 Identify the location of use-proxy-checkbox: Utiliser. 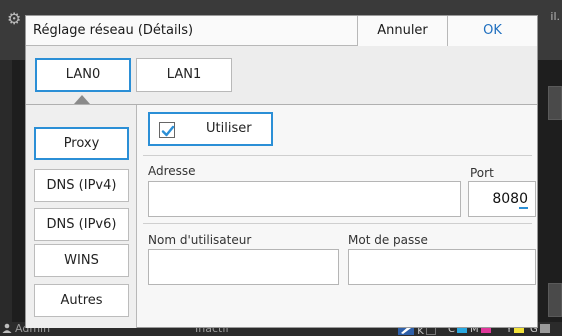
(210, 129).